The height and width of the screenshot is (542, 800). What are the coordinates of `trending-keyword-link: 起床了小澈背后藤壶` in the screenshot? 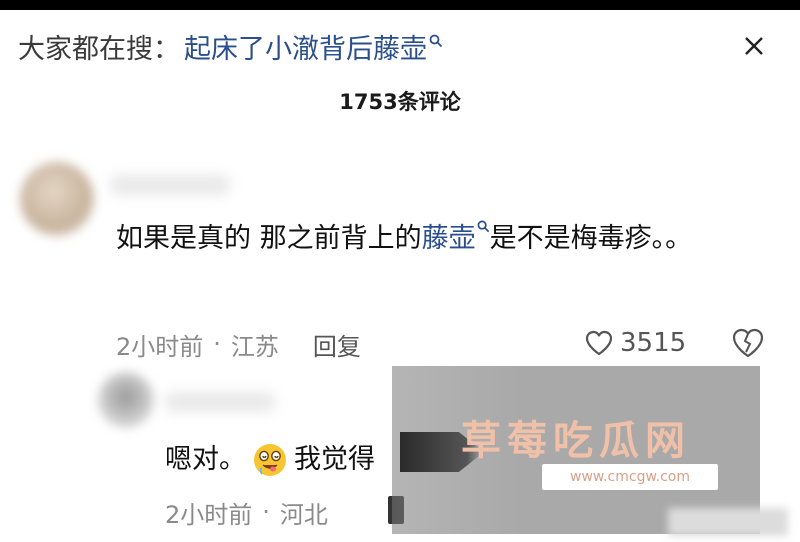 It's located at (305, 46).